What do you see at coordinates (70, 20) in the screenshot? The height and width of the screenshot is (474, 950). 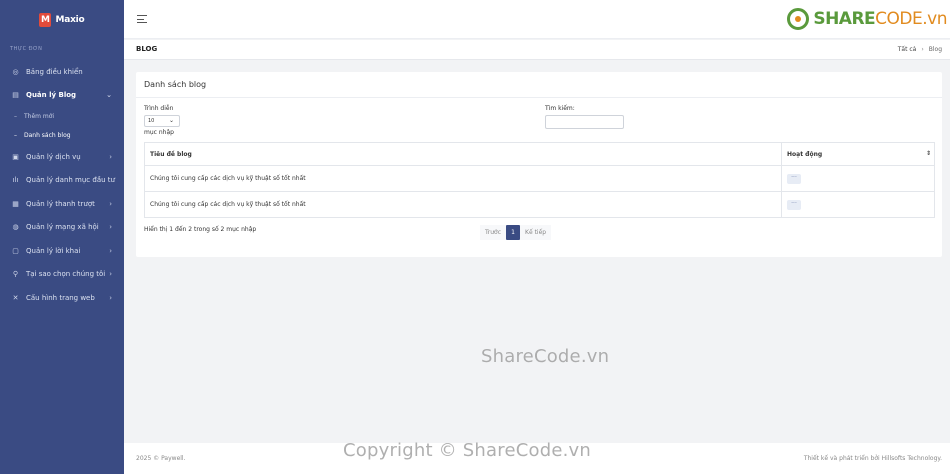 I see `logo-text: Maxio` at bounding box center [70, 20].